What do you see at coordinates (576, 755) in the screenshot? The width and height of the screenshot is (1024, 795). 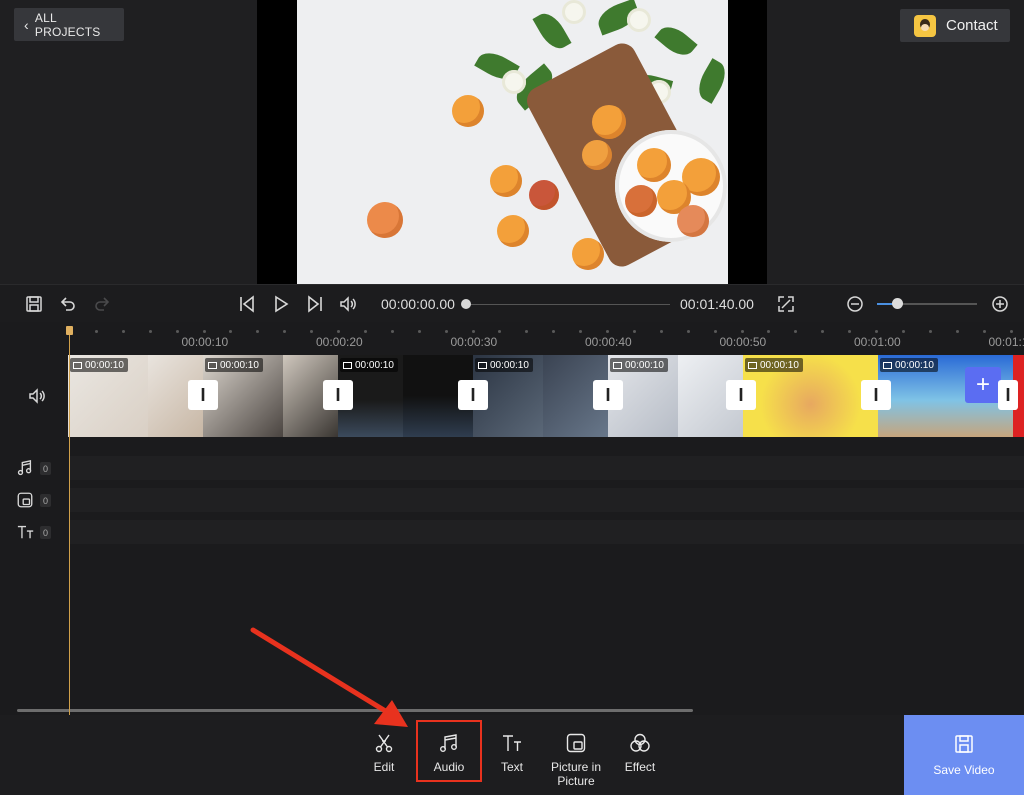 I see `picture-in-picture-tool-button: Picture in Picture` at bounding box center [576, 755].